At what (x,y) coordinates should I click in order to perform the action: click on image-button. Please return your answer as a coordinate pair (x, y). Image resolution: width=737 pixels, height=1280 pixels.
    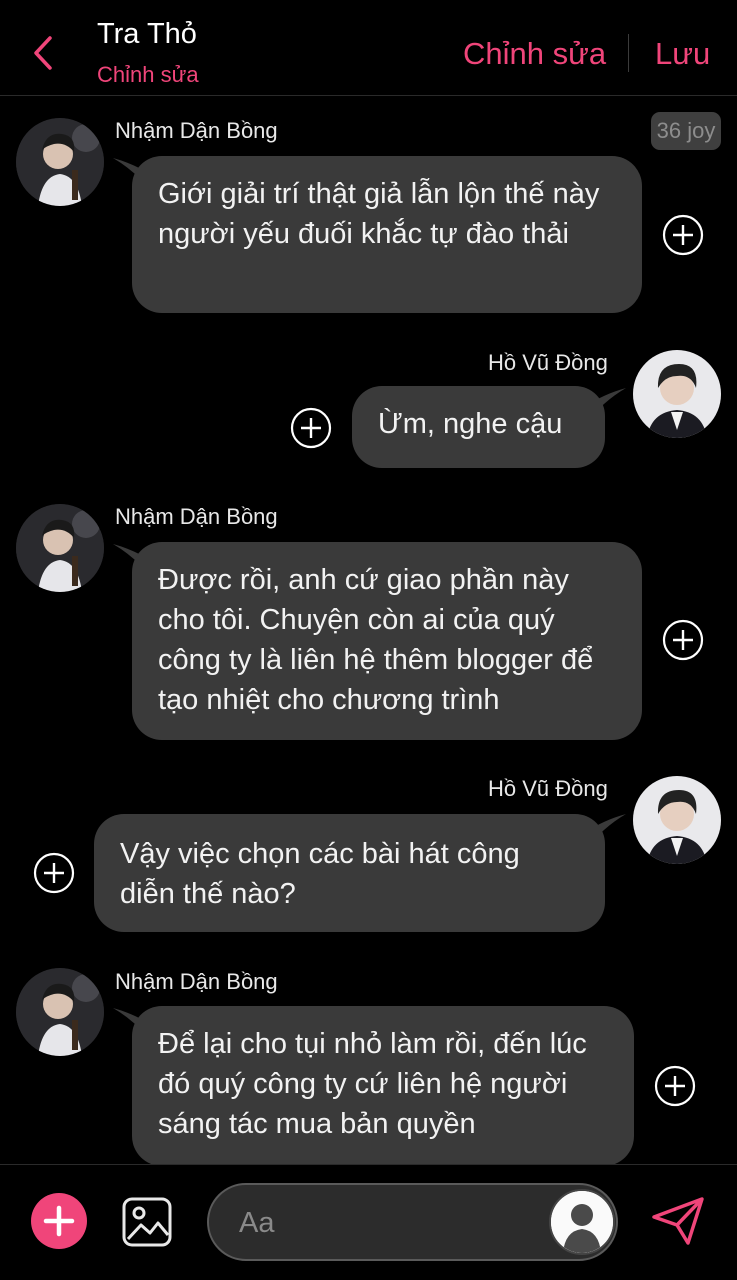
    Looking at the image, I should click on (147, 1222).